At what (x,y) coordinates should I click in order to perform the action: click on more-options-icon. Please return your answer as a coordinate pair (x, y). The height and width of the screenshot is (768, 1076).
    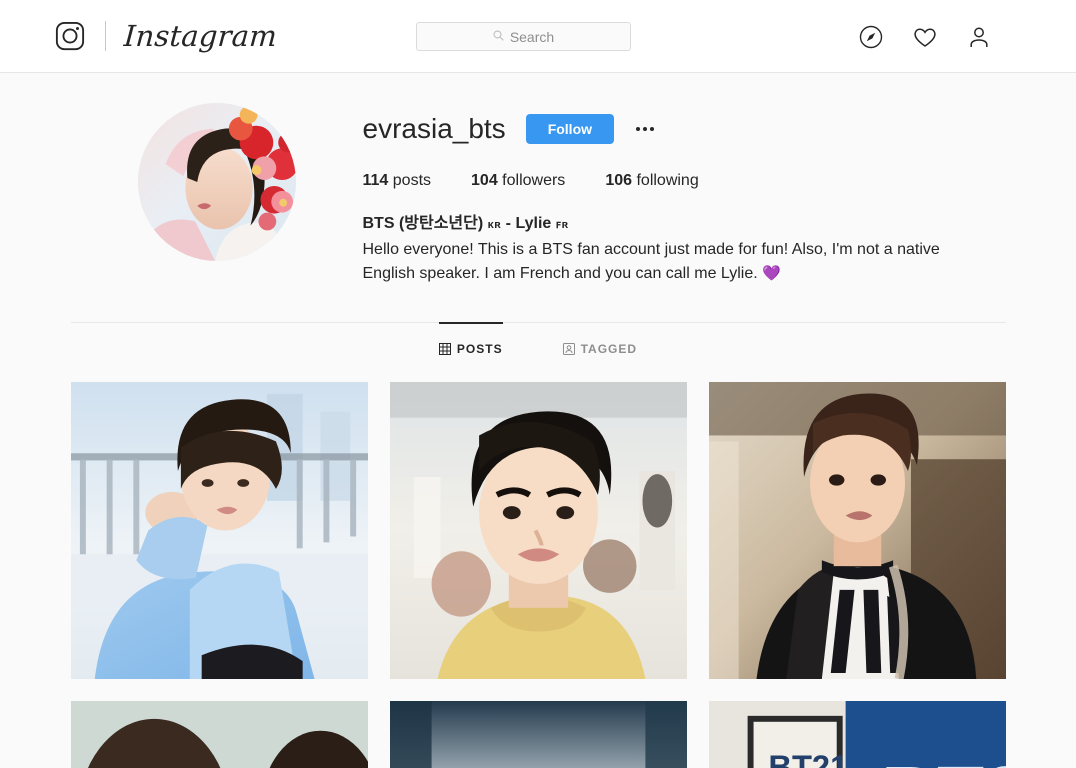
    Looking at the image, I should click on (645, 129).